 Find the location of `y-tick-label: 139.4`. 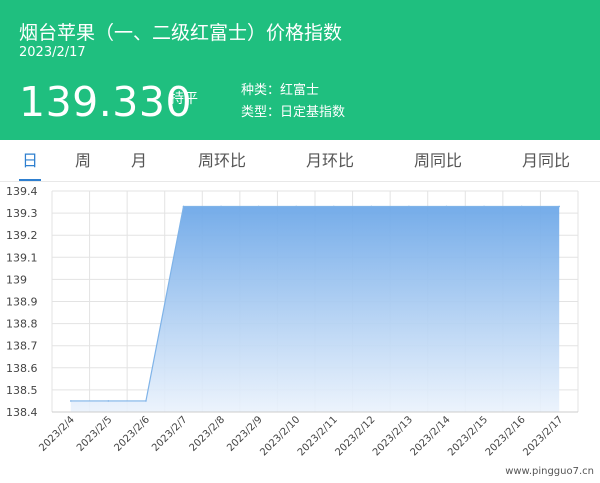

y-tick-label: 139.4 is located at coordinates (22, 191).